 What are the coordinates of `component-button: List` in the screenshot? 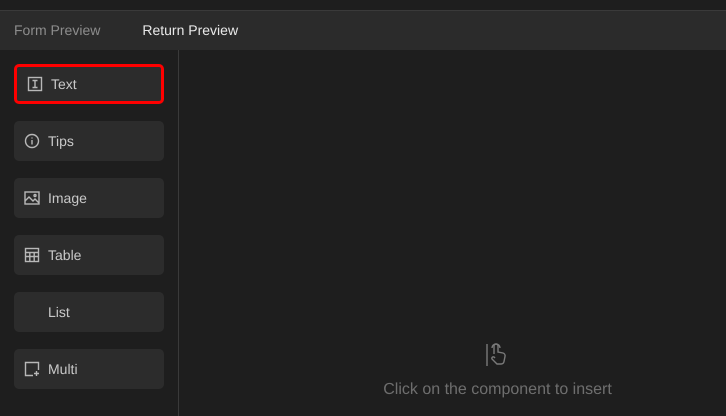 It's located at (89, 312).